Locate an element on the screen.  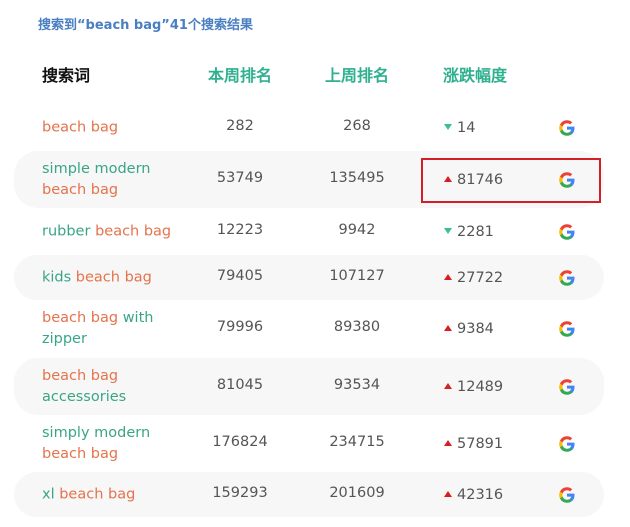
header-last-week-rank: 上周排名 is located at coordinates (357, 74).